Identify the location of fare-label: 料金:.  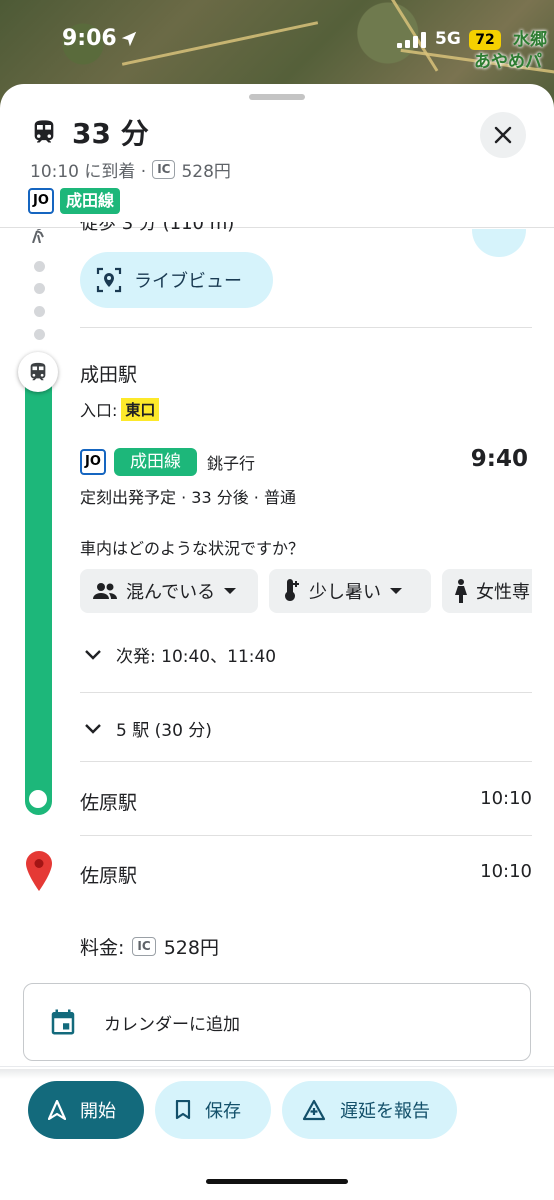
(102, 948).